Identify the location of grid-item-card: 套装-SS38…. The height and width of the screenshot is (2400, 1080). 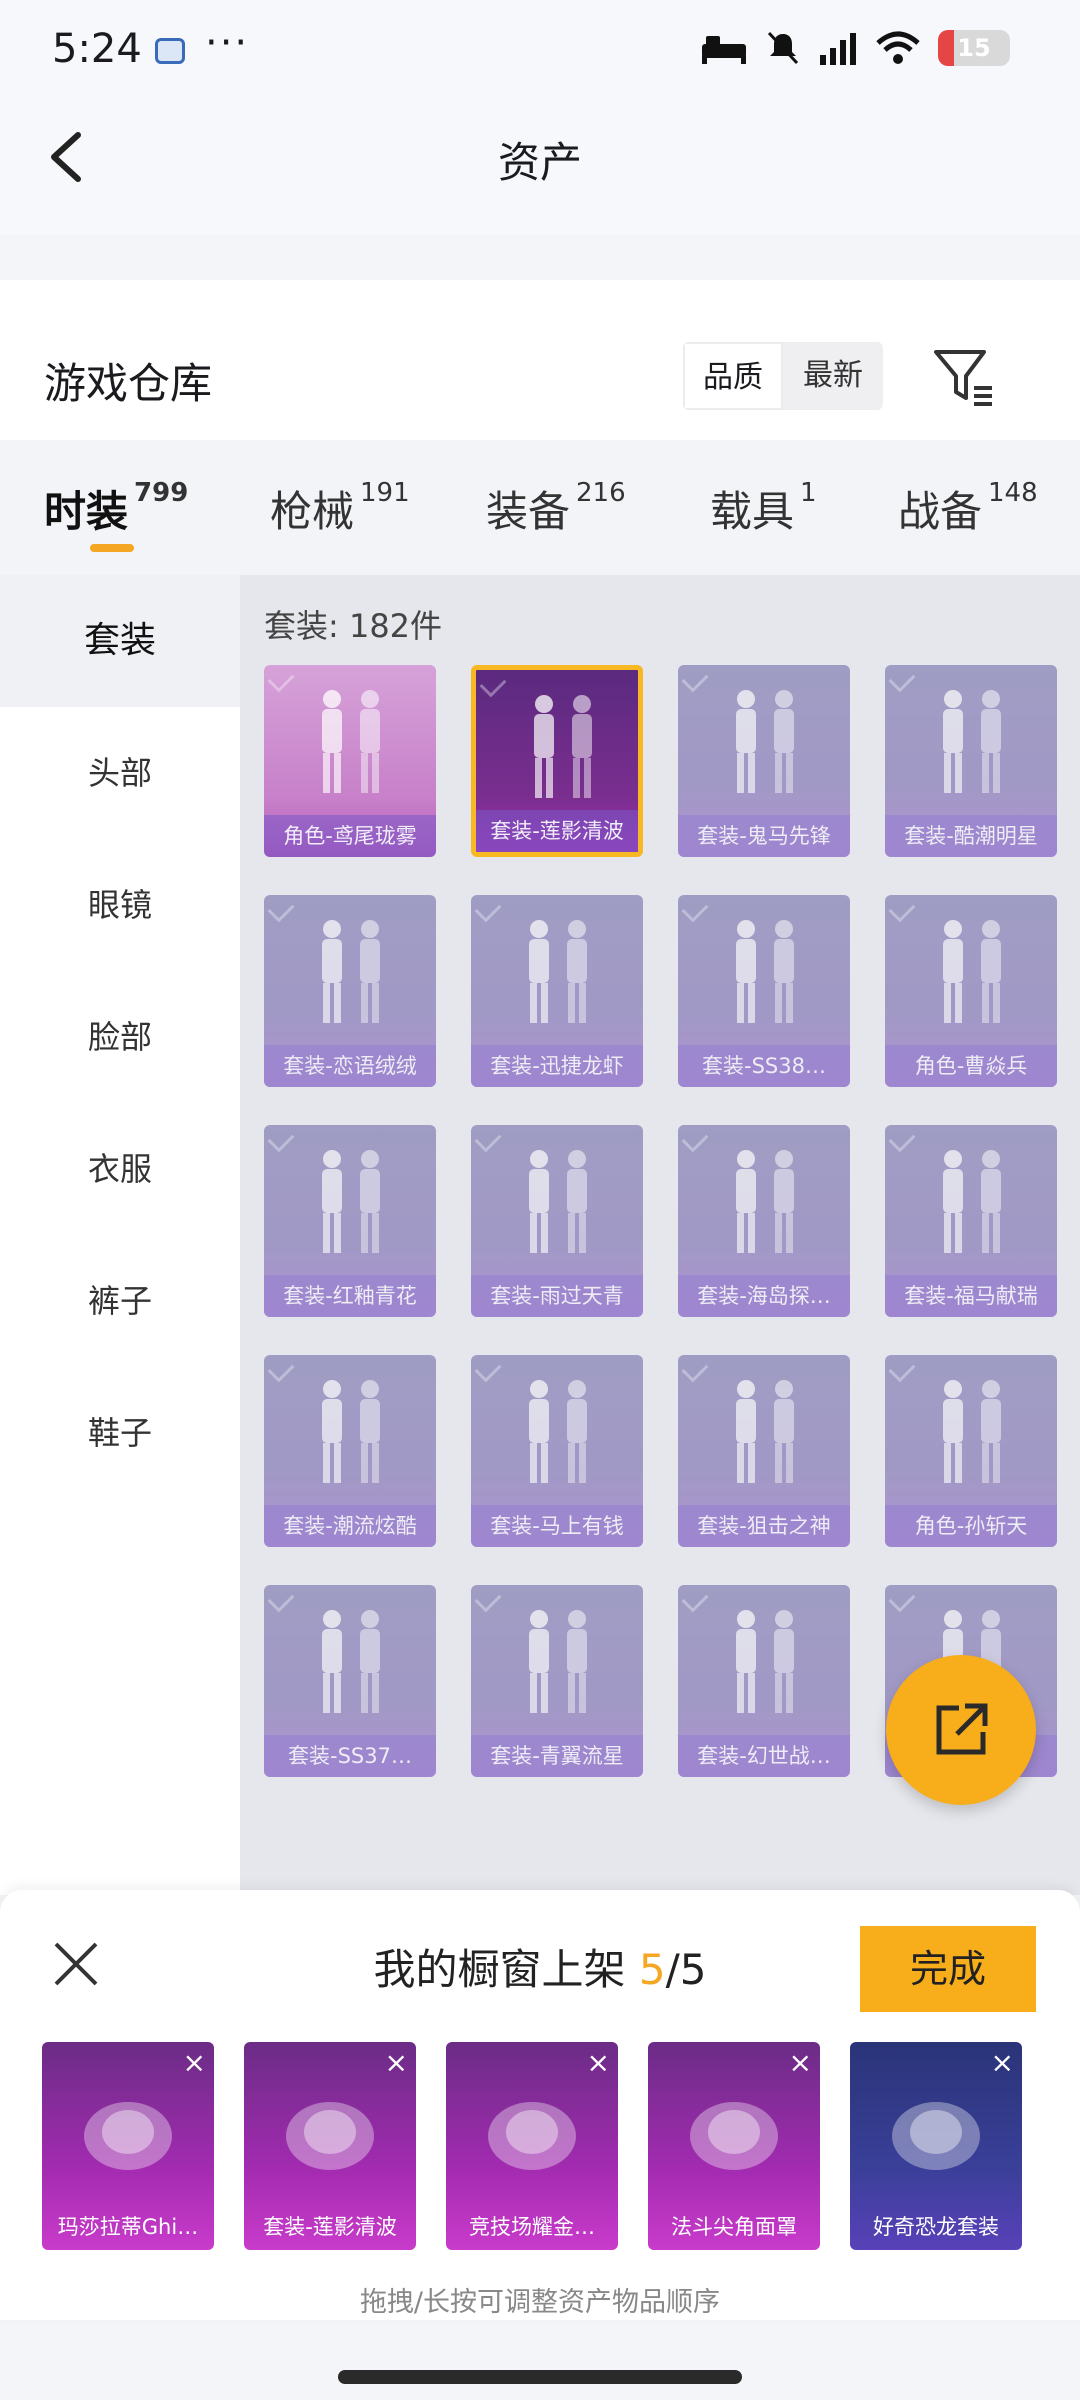
(764, 991).